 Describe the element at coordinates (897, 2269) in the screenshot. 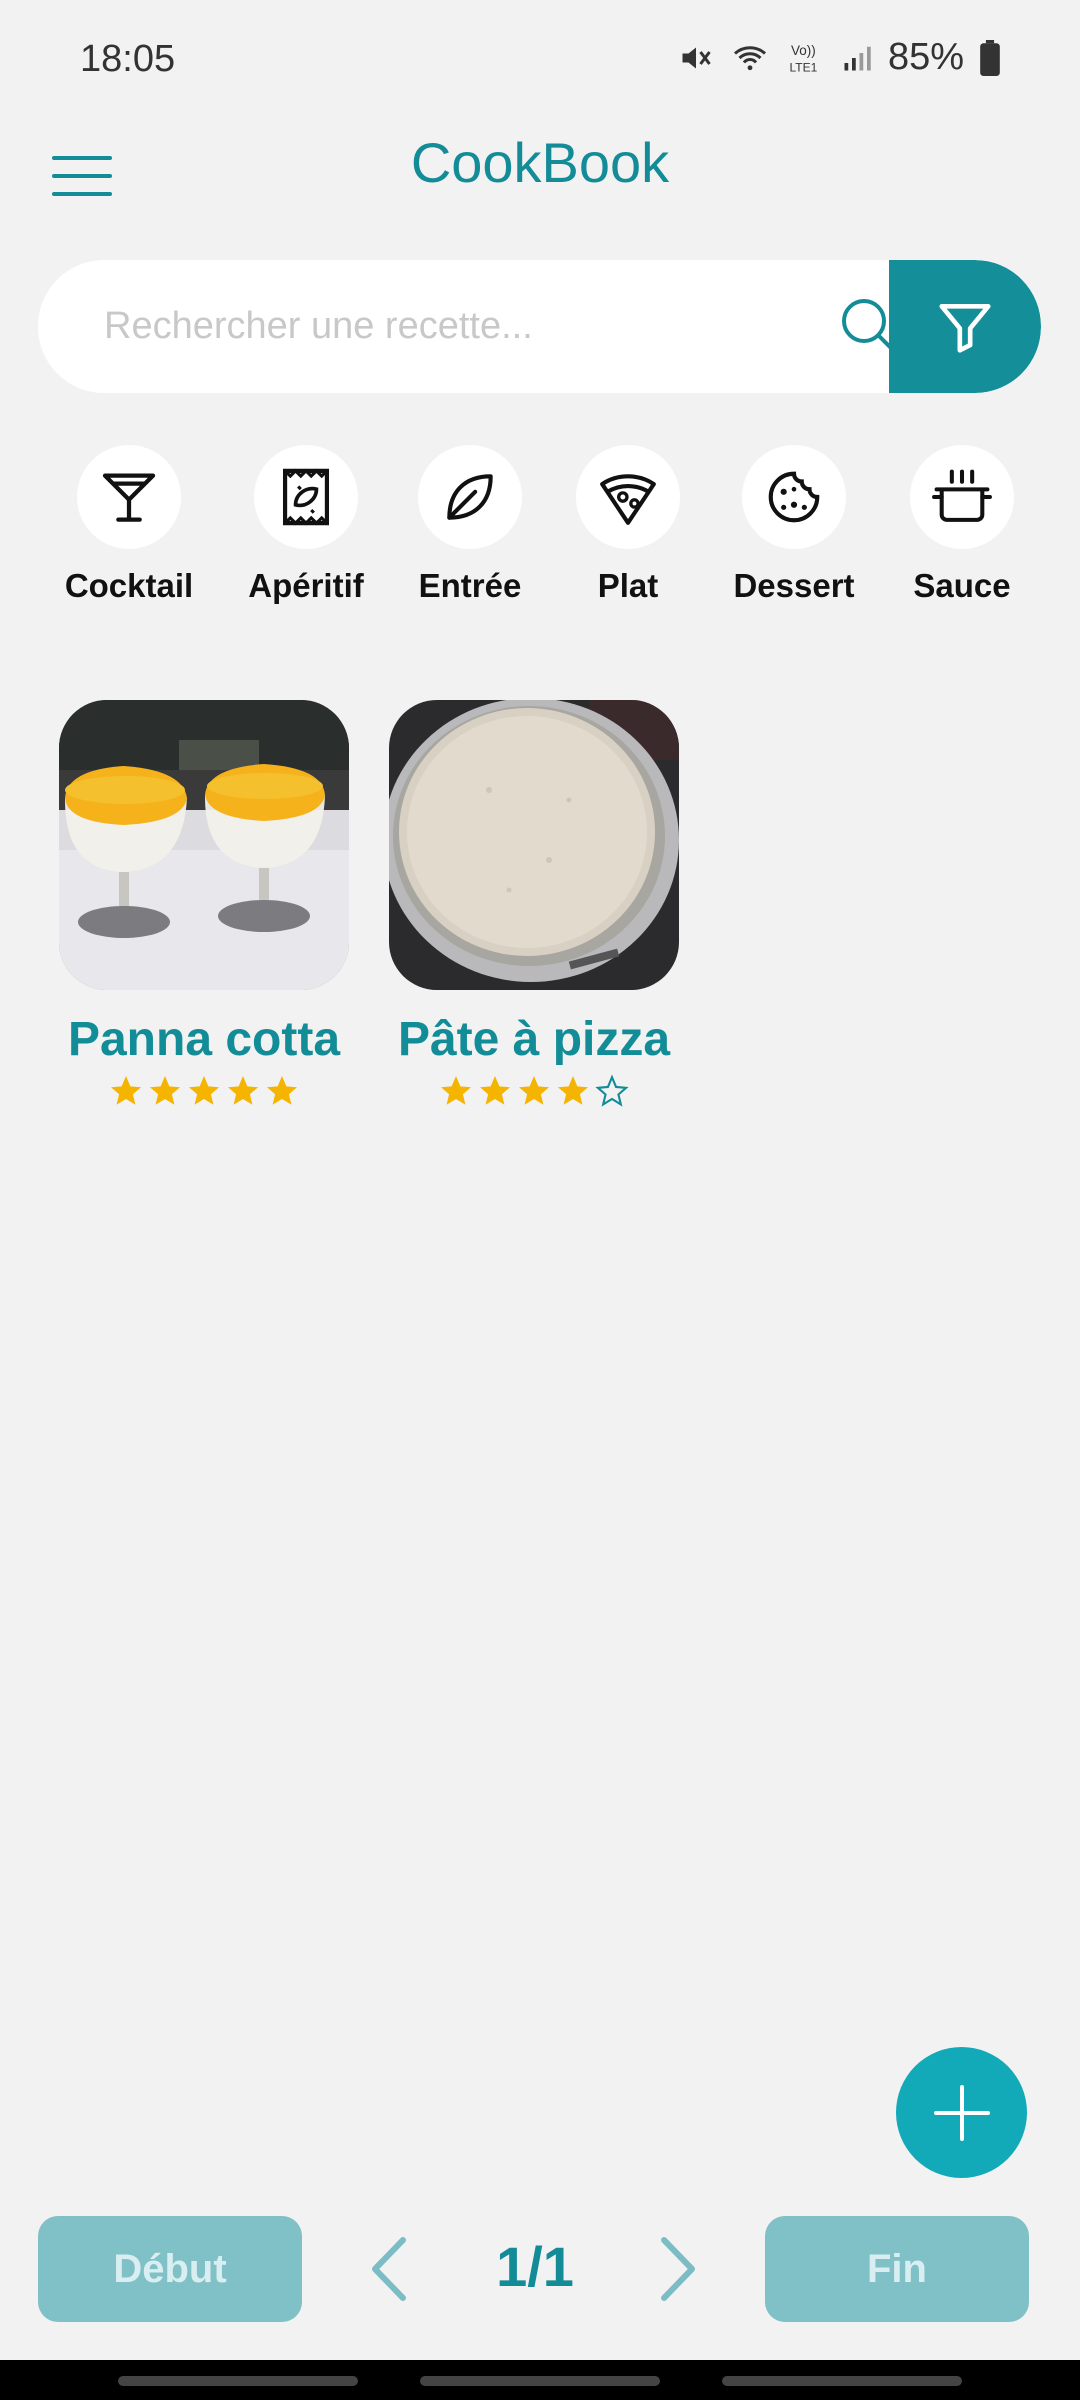

I see `last-page-button: Fin` at that location.